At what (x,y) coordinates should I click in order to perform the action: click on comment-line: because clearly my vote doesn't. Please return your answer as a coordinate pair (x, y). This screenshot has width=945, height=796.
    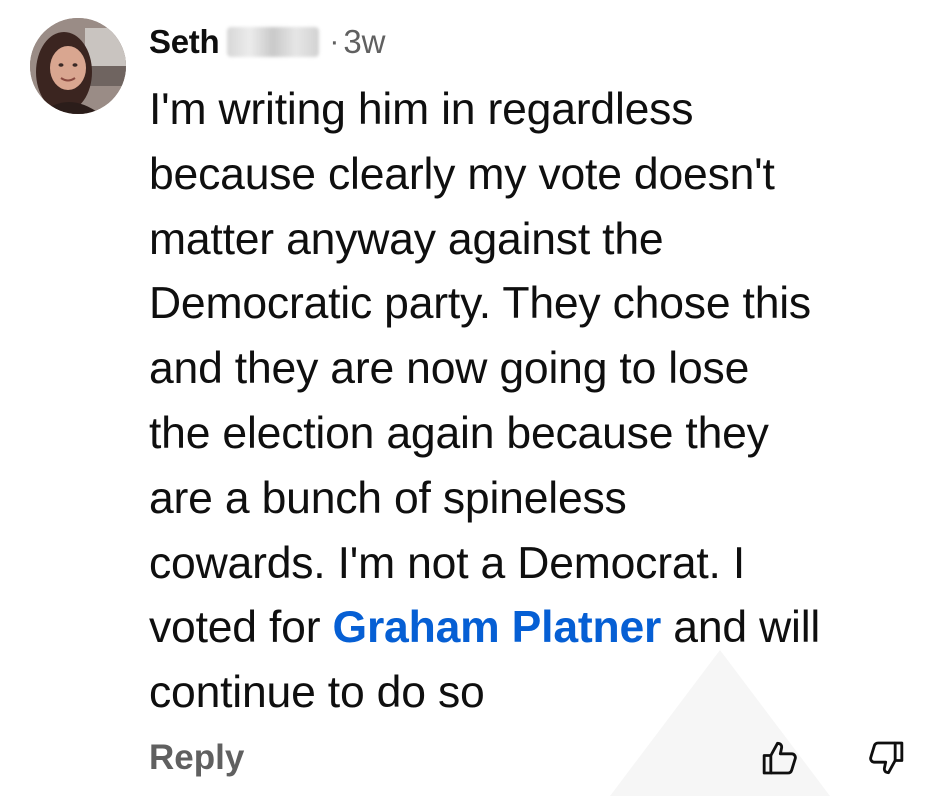
    Looking at the image, I should click on (462, 174).